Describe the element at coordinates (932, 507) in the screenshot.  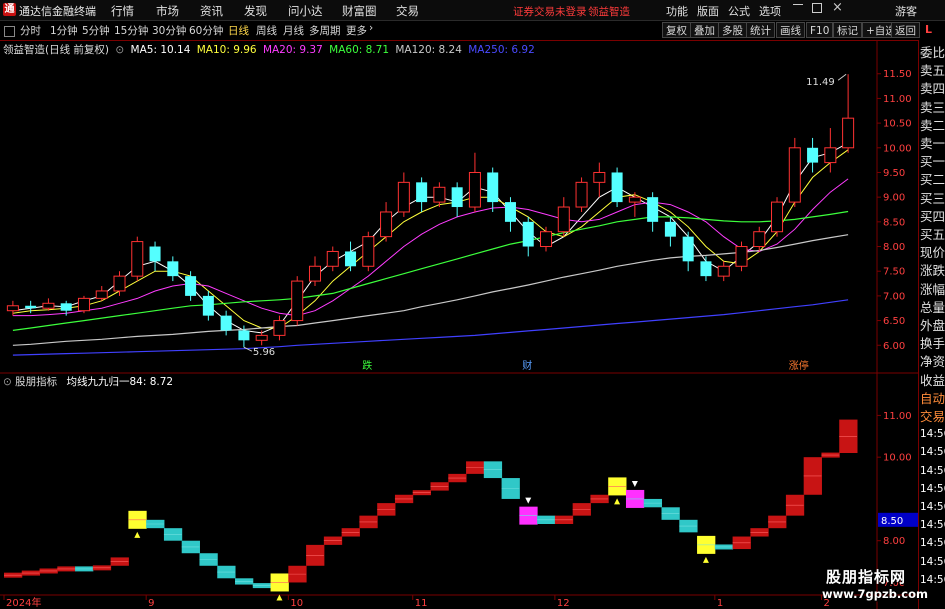
I see `side-panel-item-25: 14:56` at that location.